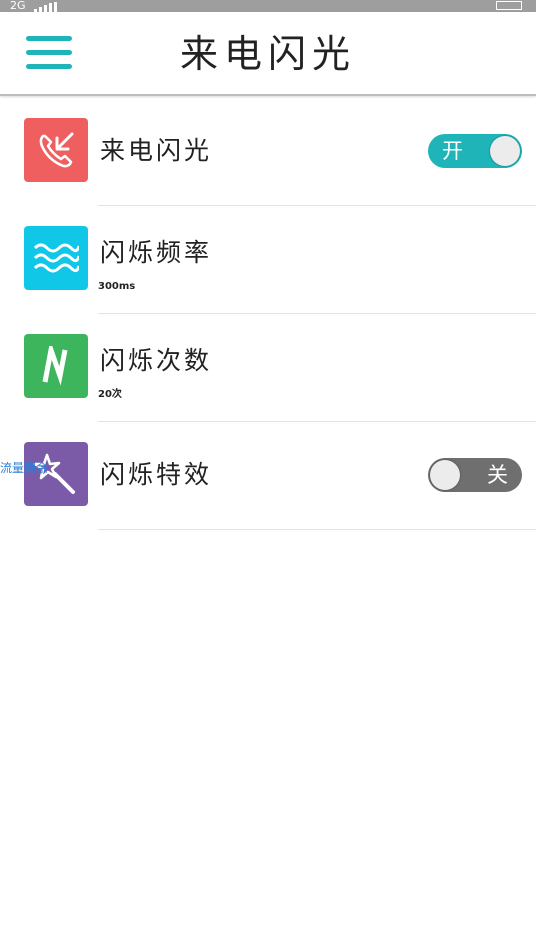  I want to click on letter-n-icon, so click(56, 366).